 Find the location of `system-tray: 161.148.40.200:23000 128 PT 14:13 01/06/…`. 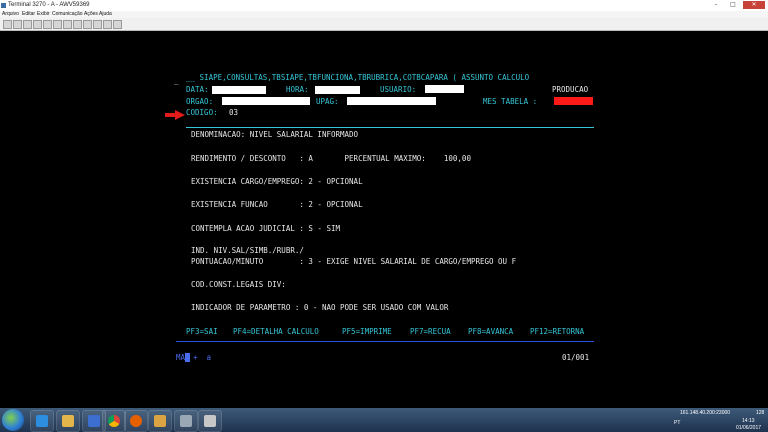

system-tray: 161.148.40.200:23000 128 PT 14:13 01/06/… is located at coordinates (720, 420).